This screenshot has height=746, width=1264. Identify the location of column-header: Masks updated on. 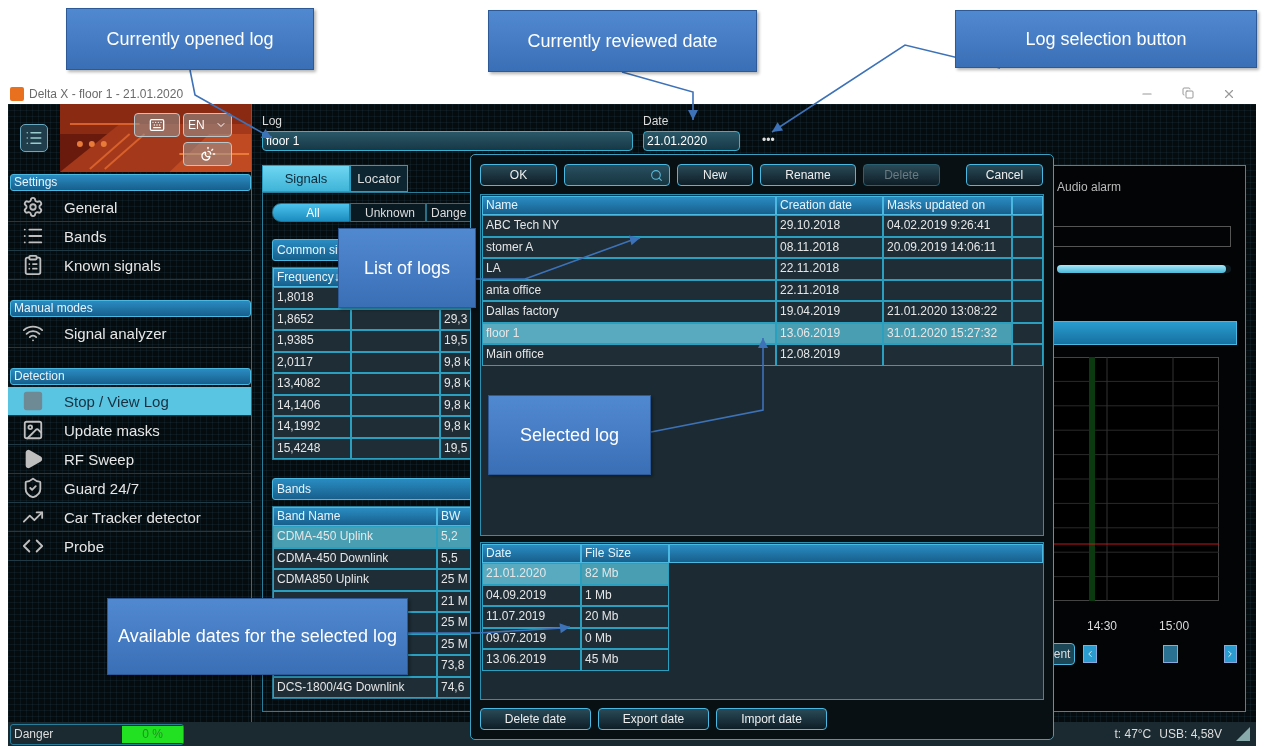
(947, 205).